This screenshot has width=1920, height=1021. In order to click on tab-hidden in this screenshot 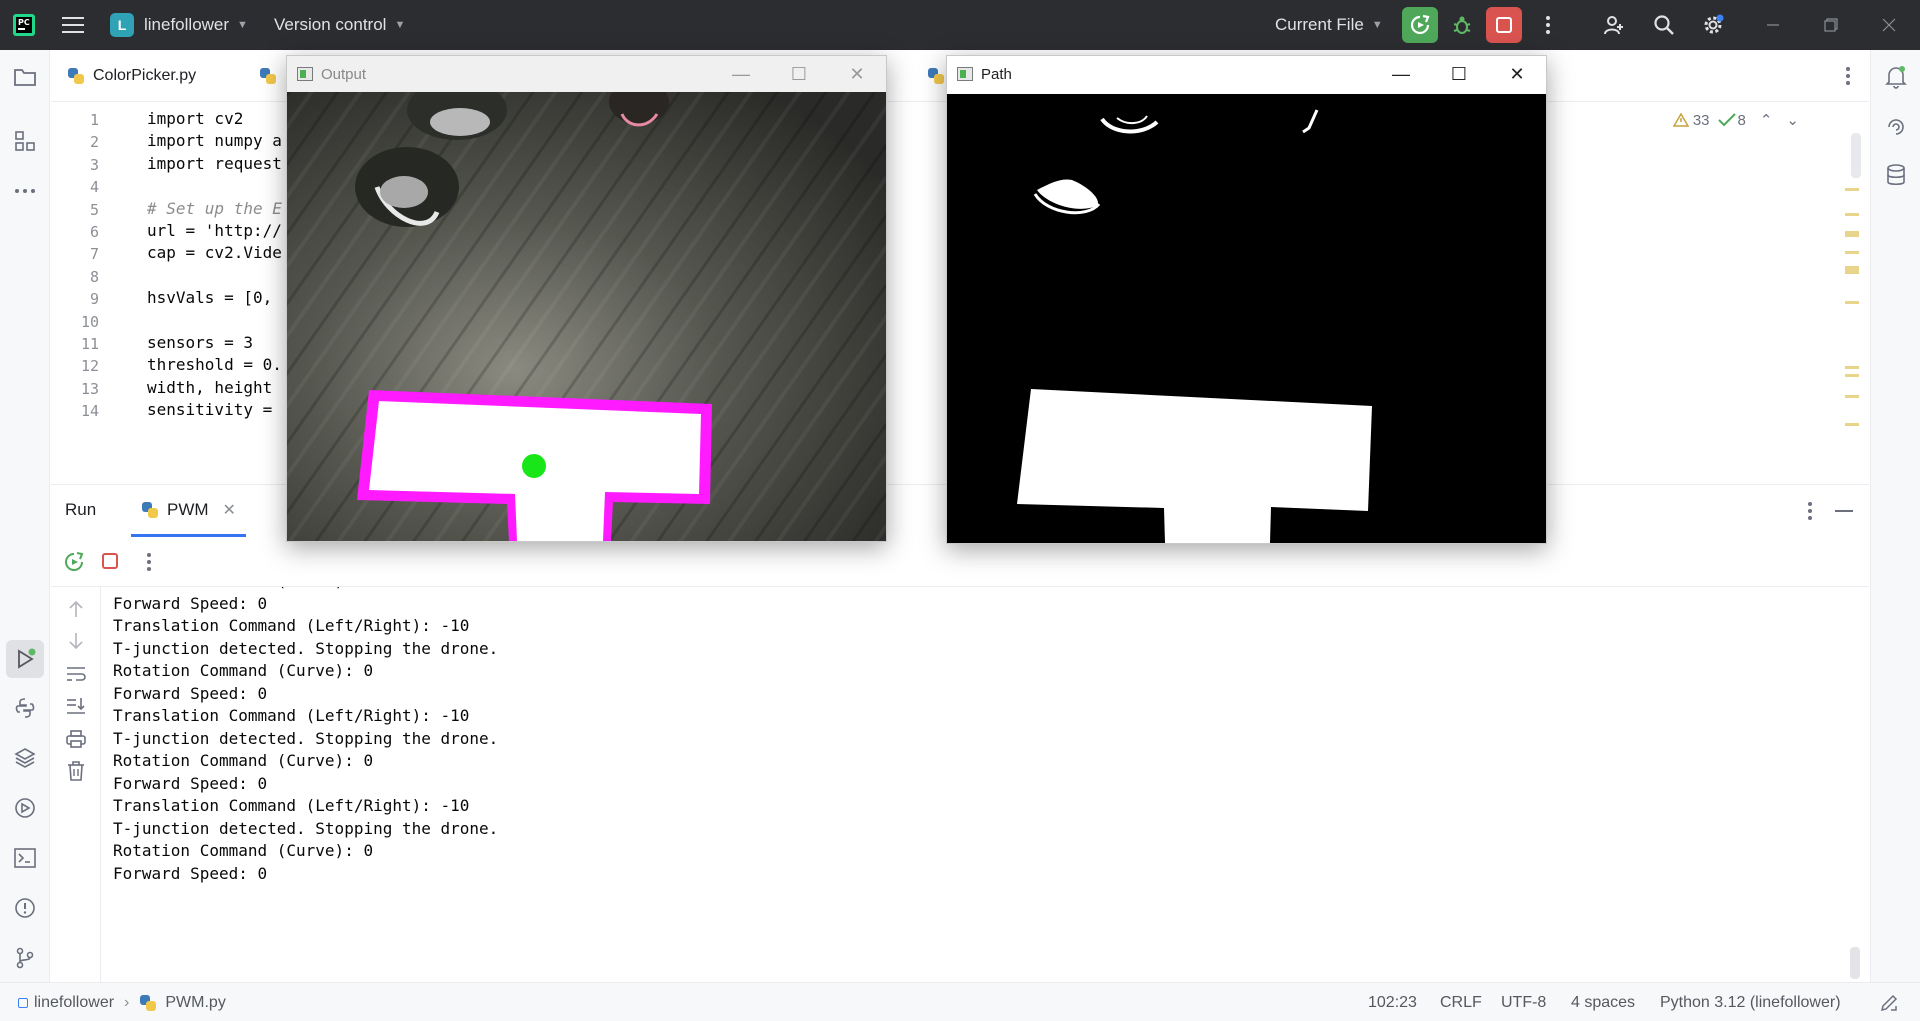, I will do `click(272, 76)`.